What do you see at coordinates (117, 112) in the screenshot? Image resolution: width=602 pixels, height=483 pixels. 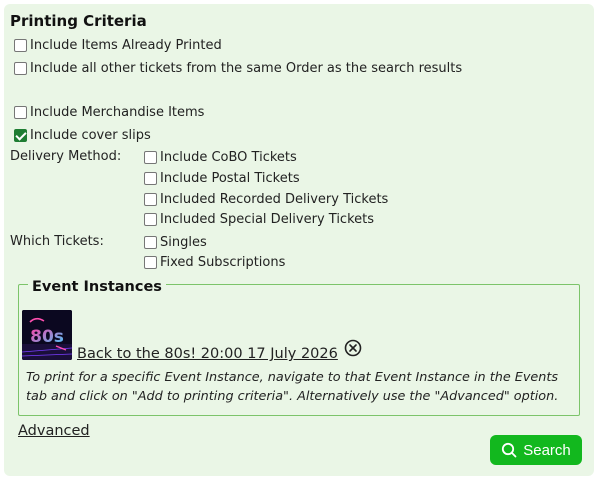 I see `include-merch-label: Include Merchandise Items` at bounding box center [117, 112].